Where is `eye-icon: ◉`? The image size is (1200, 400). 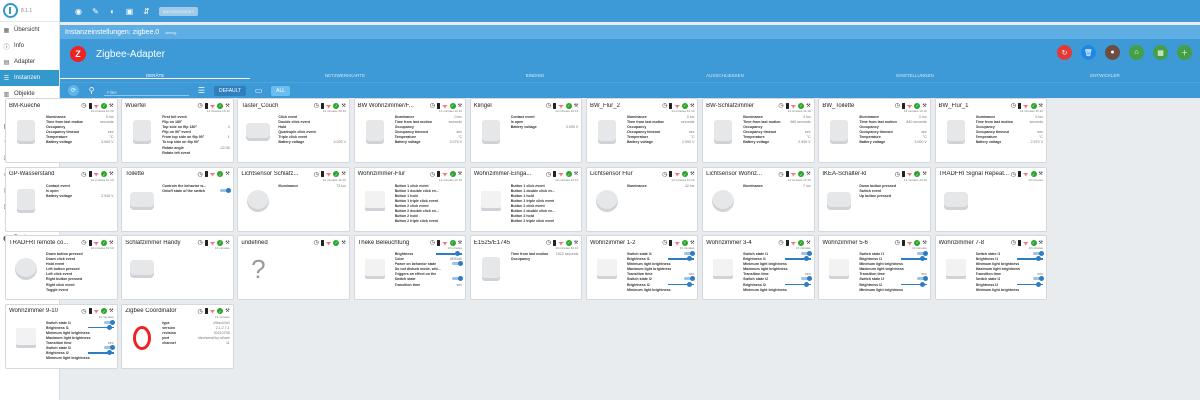 eye-icon: ◉ is located at coordinates (78, 11).